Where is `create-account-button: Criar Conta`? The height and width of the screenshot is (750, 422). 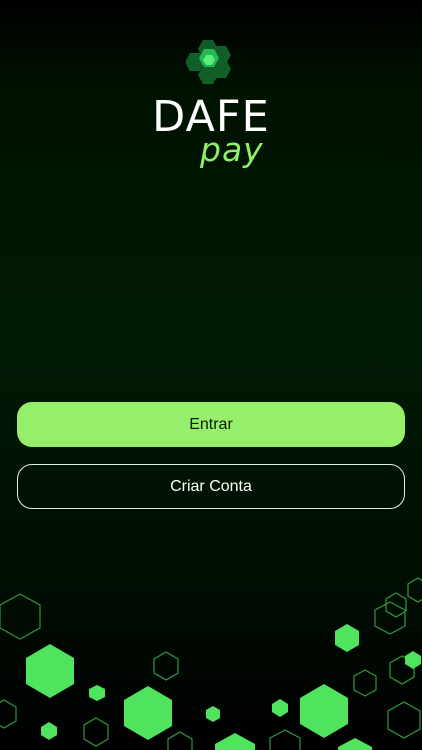
create-account-button: Criar Conta is located at coordinates (211, 486).